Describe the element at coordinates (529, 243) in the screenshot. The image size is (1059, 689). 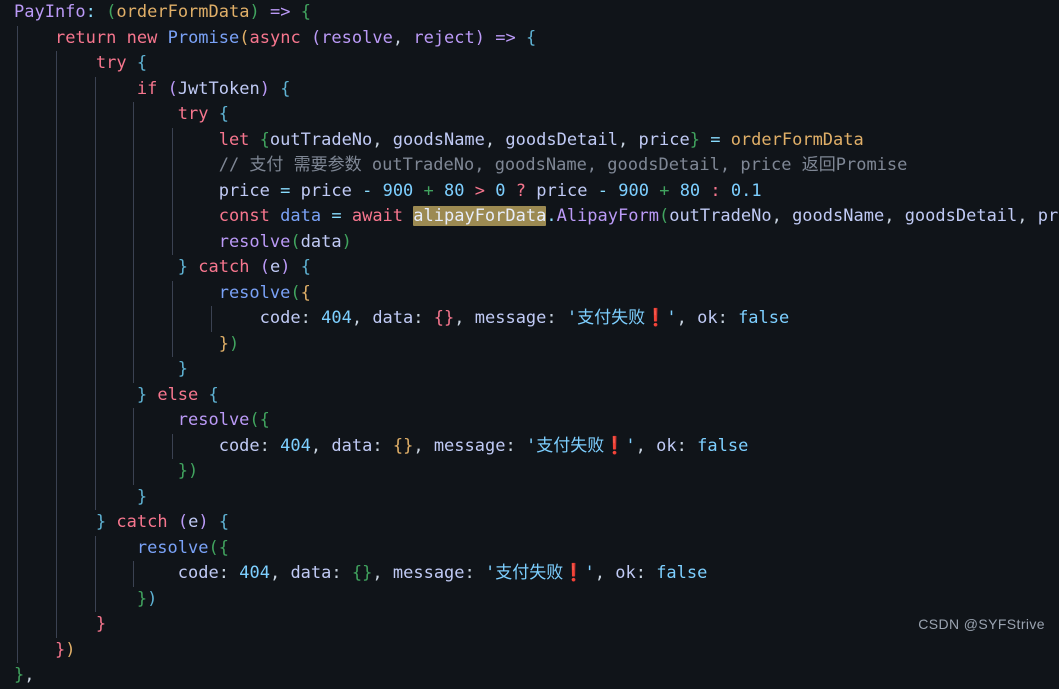
I see `code-line: resolve(data)` at that location.